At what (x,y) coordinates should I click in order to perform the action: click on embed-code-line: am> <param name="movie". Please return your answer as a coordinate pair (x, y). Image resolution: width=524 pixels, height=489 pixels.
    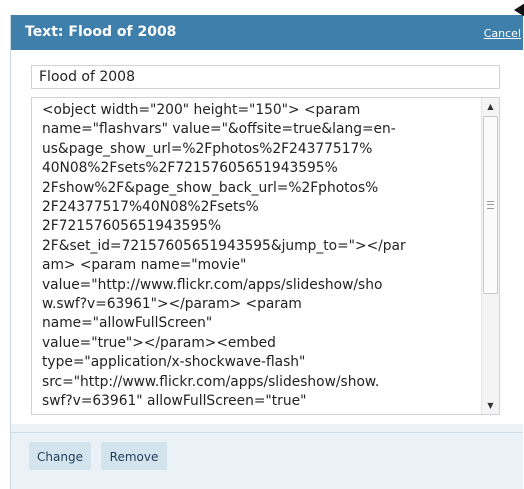
    Looking at the image, I should click on (144, 265).